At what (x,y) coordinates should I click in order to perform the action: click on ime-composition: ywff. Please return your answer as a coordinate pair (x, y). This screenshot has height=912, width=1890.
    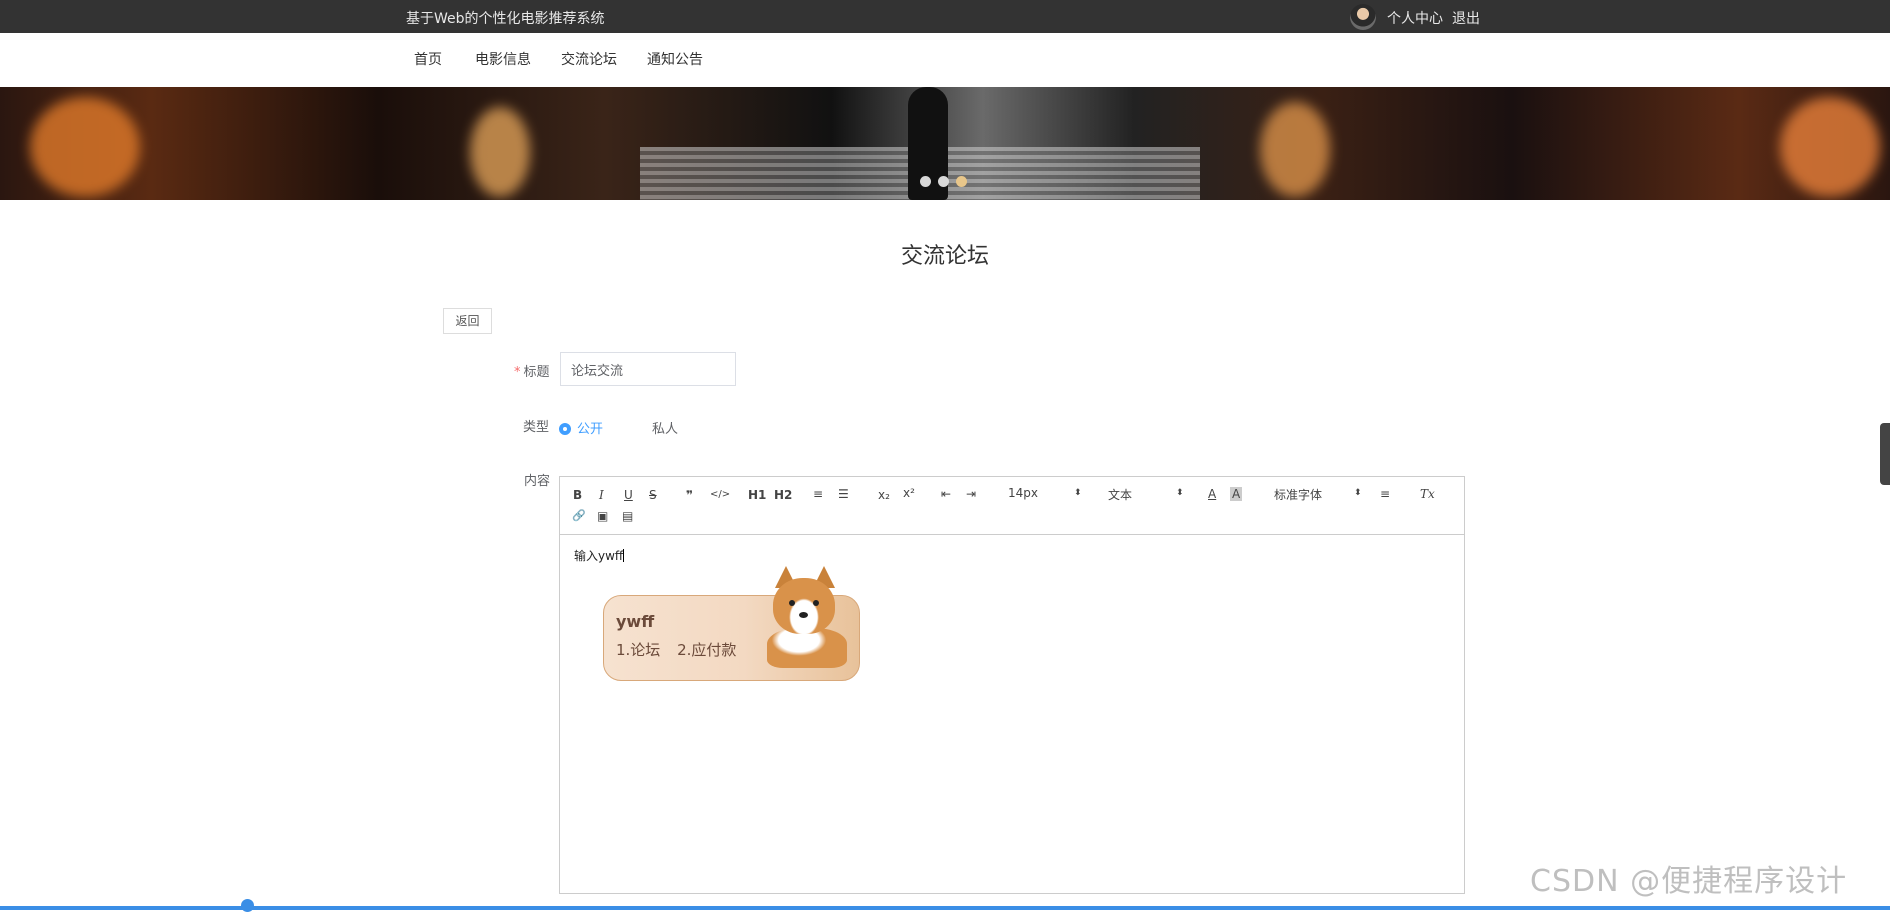
    Looking at the image, I should click on (635, 621).